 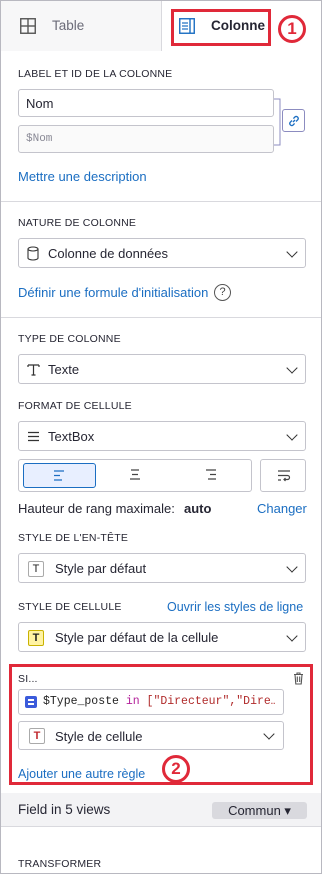 I want to click on set-formula-link: Définir une formule d'initialisation, so click(x=113, y=292).